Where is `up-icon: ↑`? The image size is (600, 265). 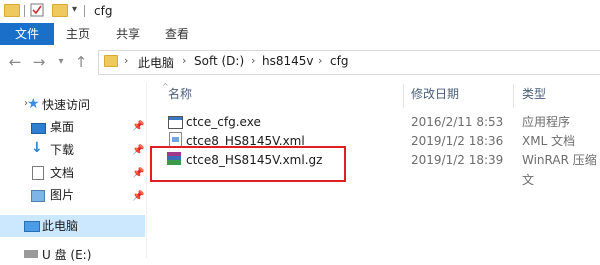
up-icon: ↑ is located at coordinates (81, 62).